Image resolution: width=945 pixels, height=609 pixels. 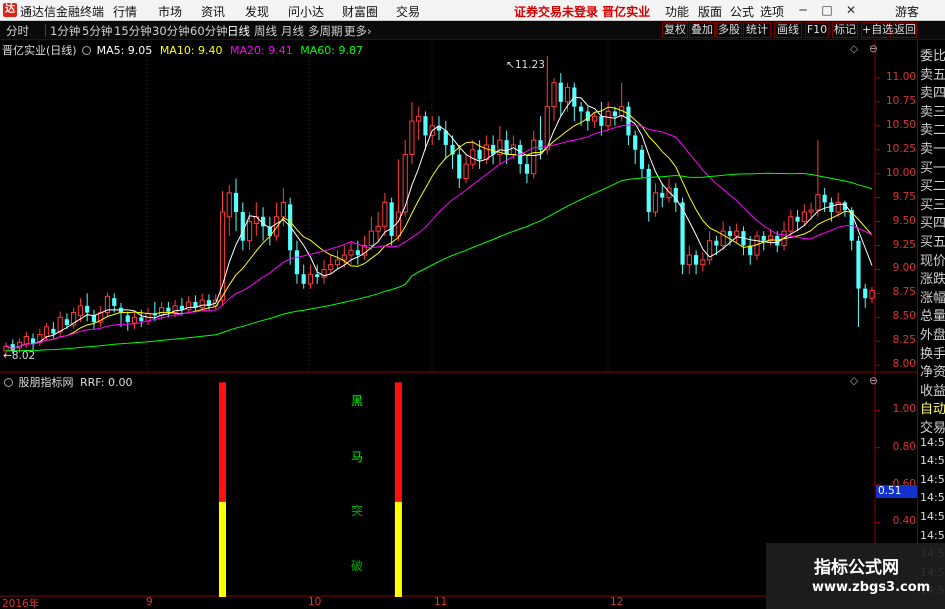 What do you see at coordinates (133, 31) in the screenshot?
I see `period-tab-15min: 15分钟` at bounding box center [133, 31].